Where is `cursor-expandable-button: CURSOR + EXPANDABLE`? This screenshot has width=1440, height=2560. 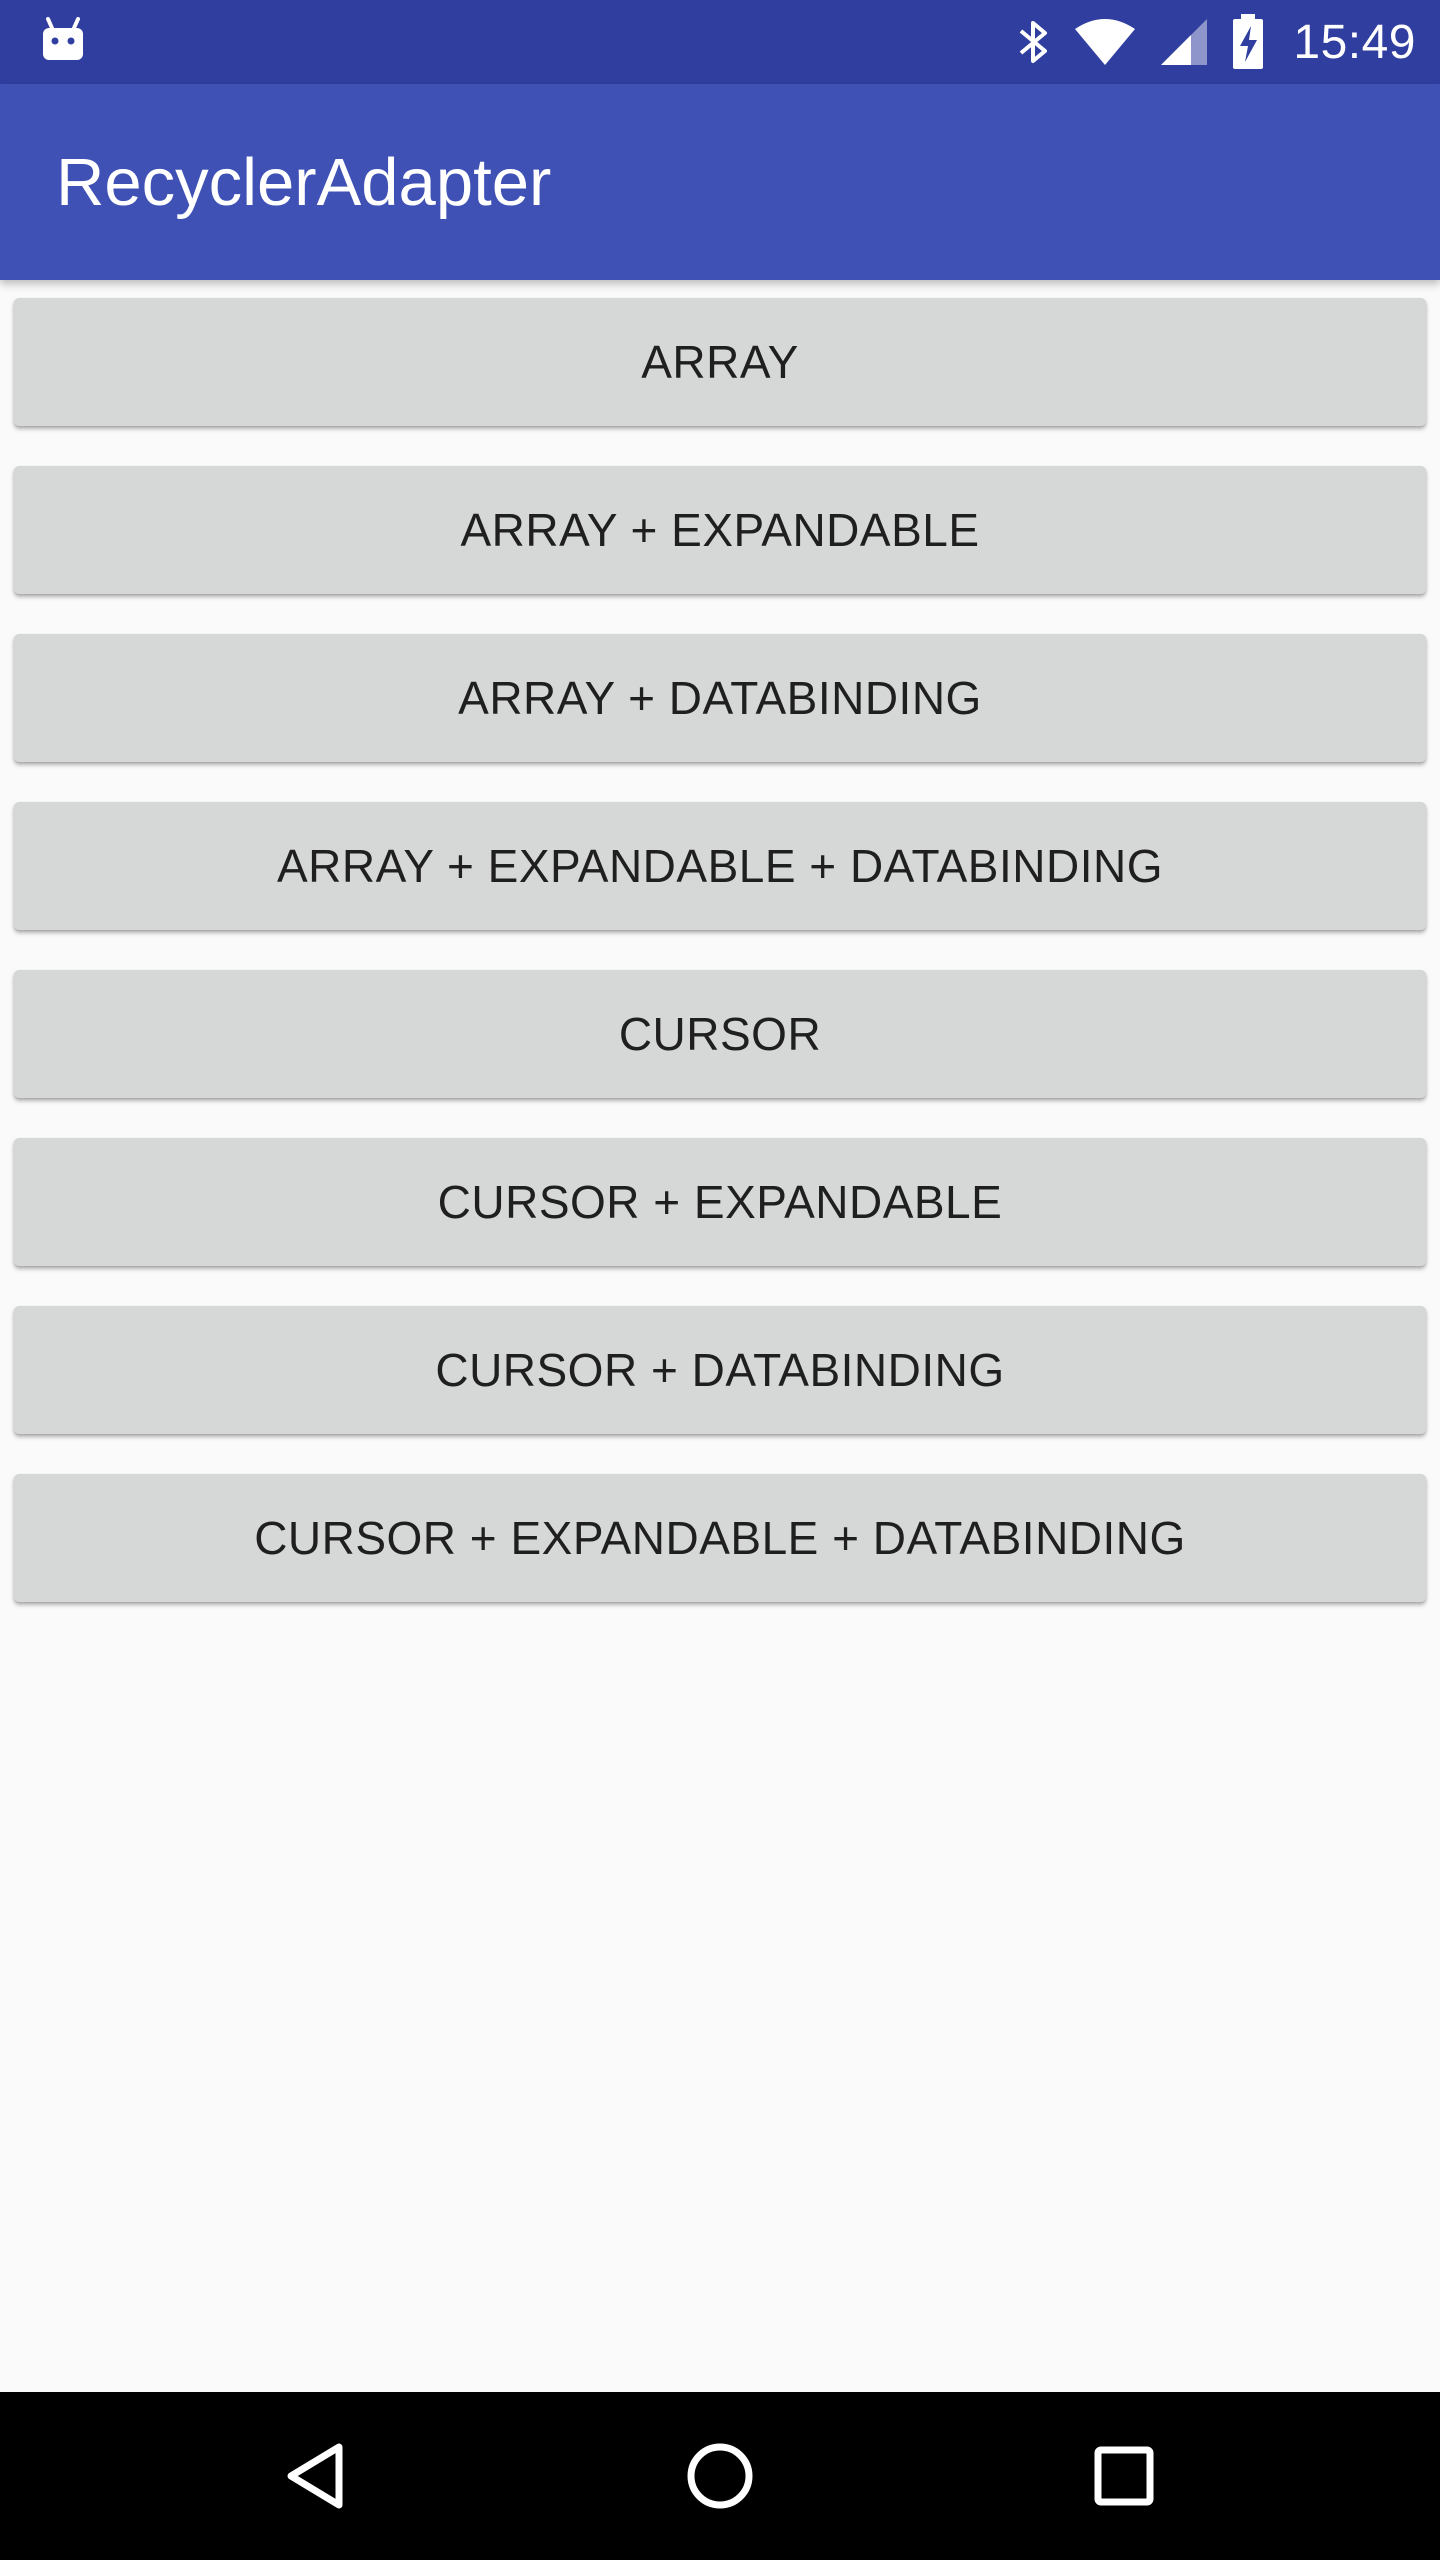
cursor-expandable-button: CURSOR + EXPANDABLE is located at coordinates (720, 1202).